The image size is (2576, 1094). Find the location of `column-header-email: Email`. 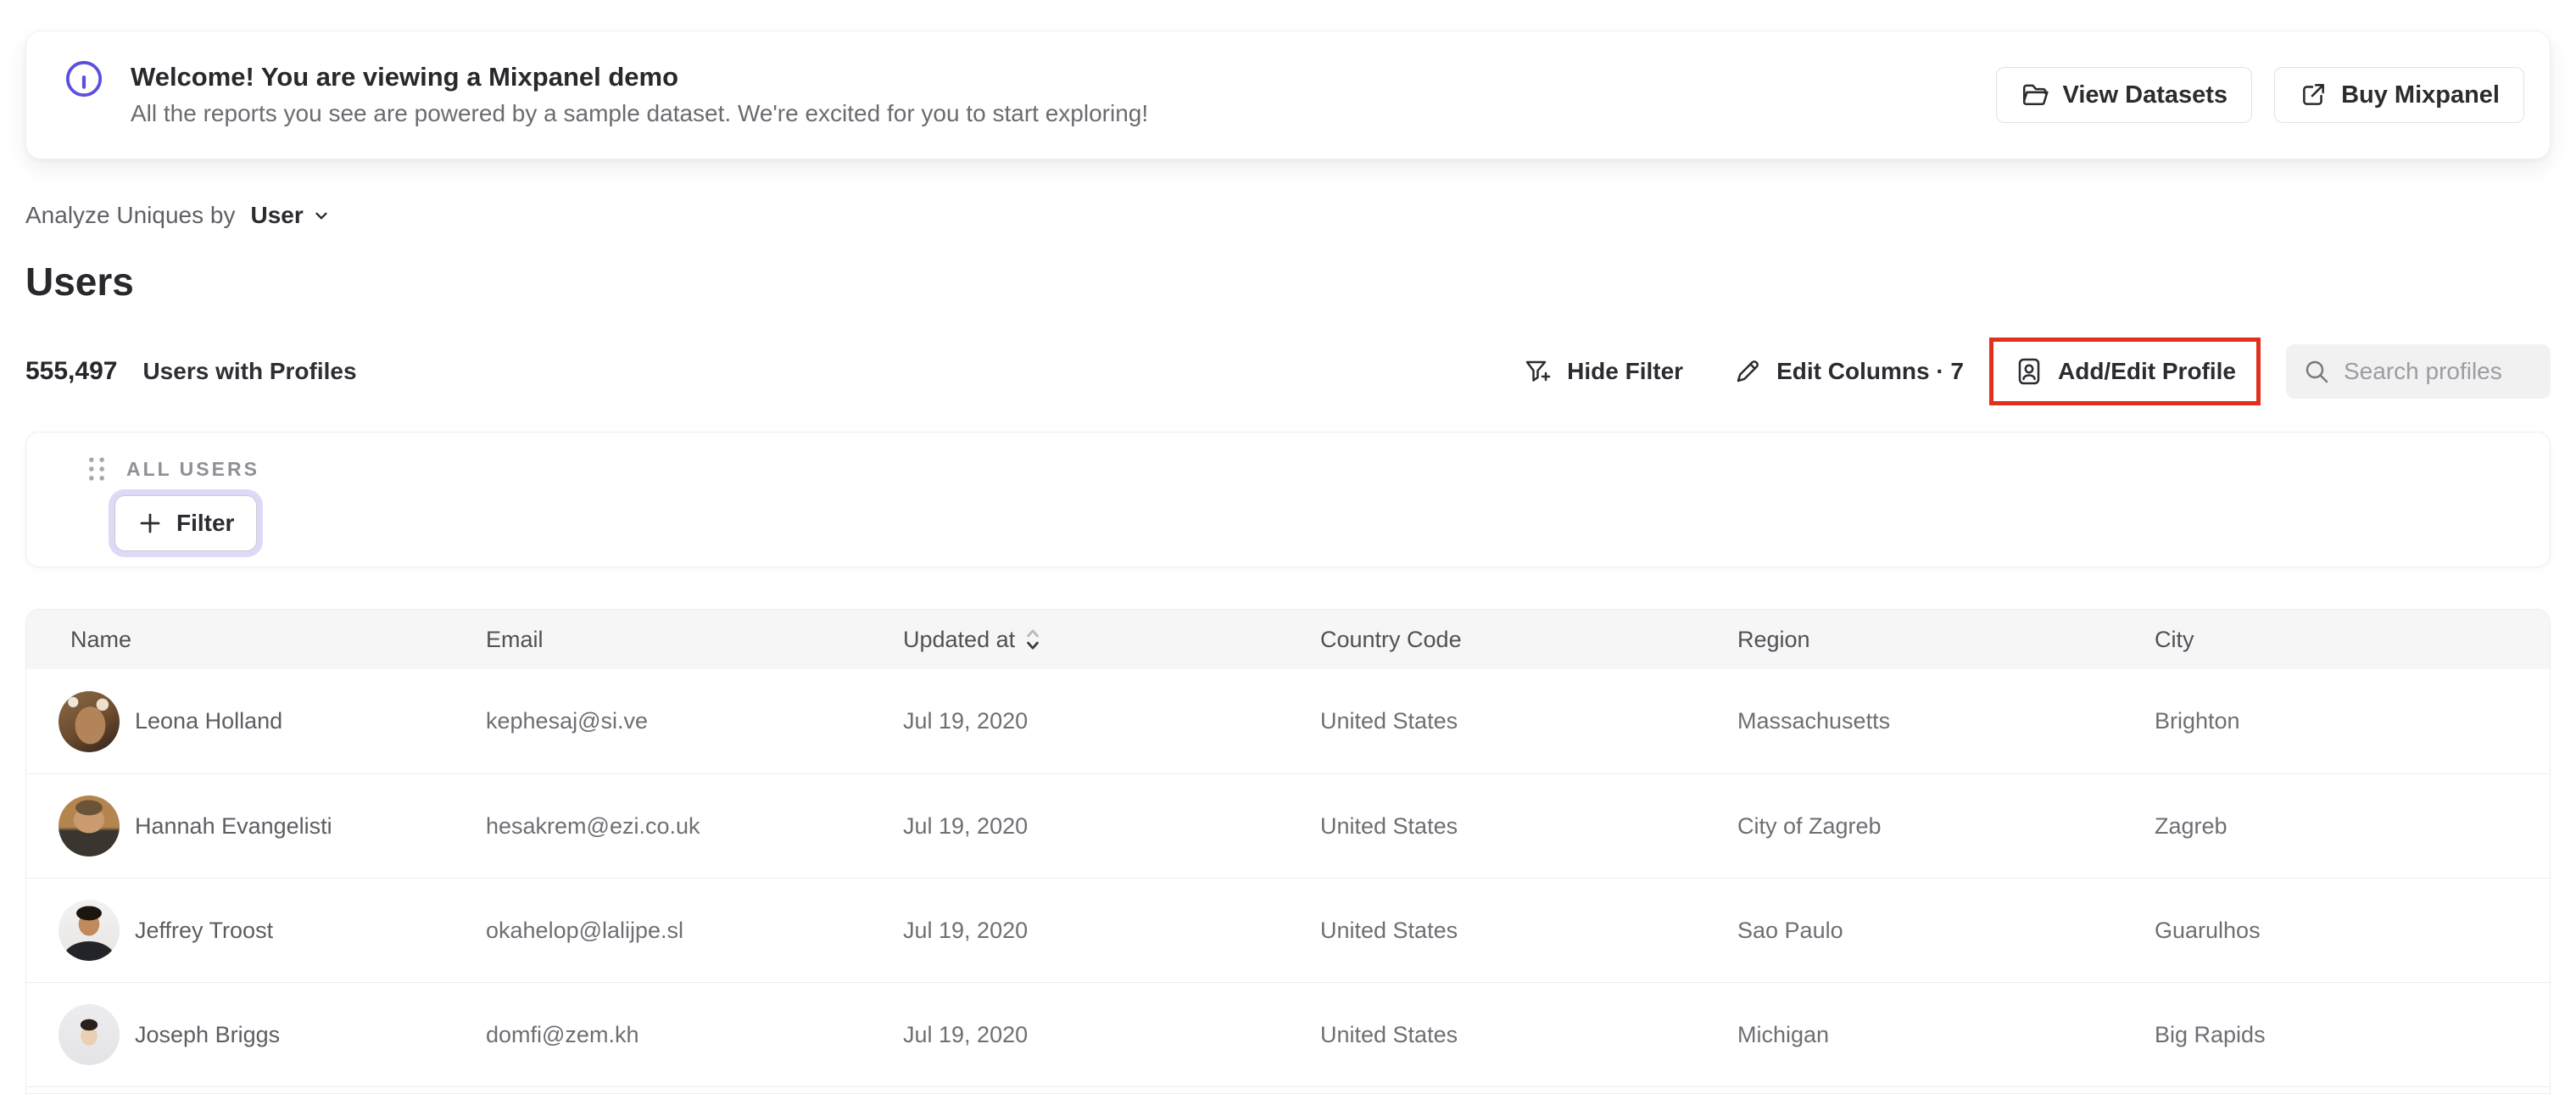

column-header-email: Email is located at coordinates (694, 640).